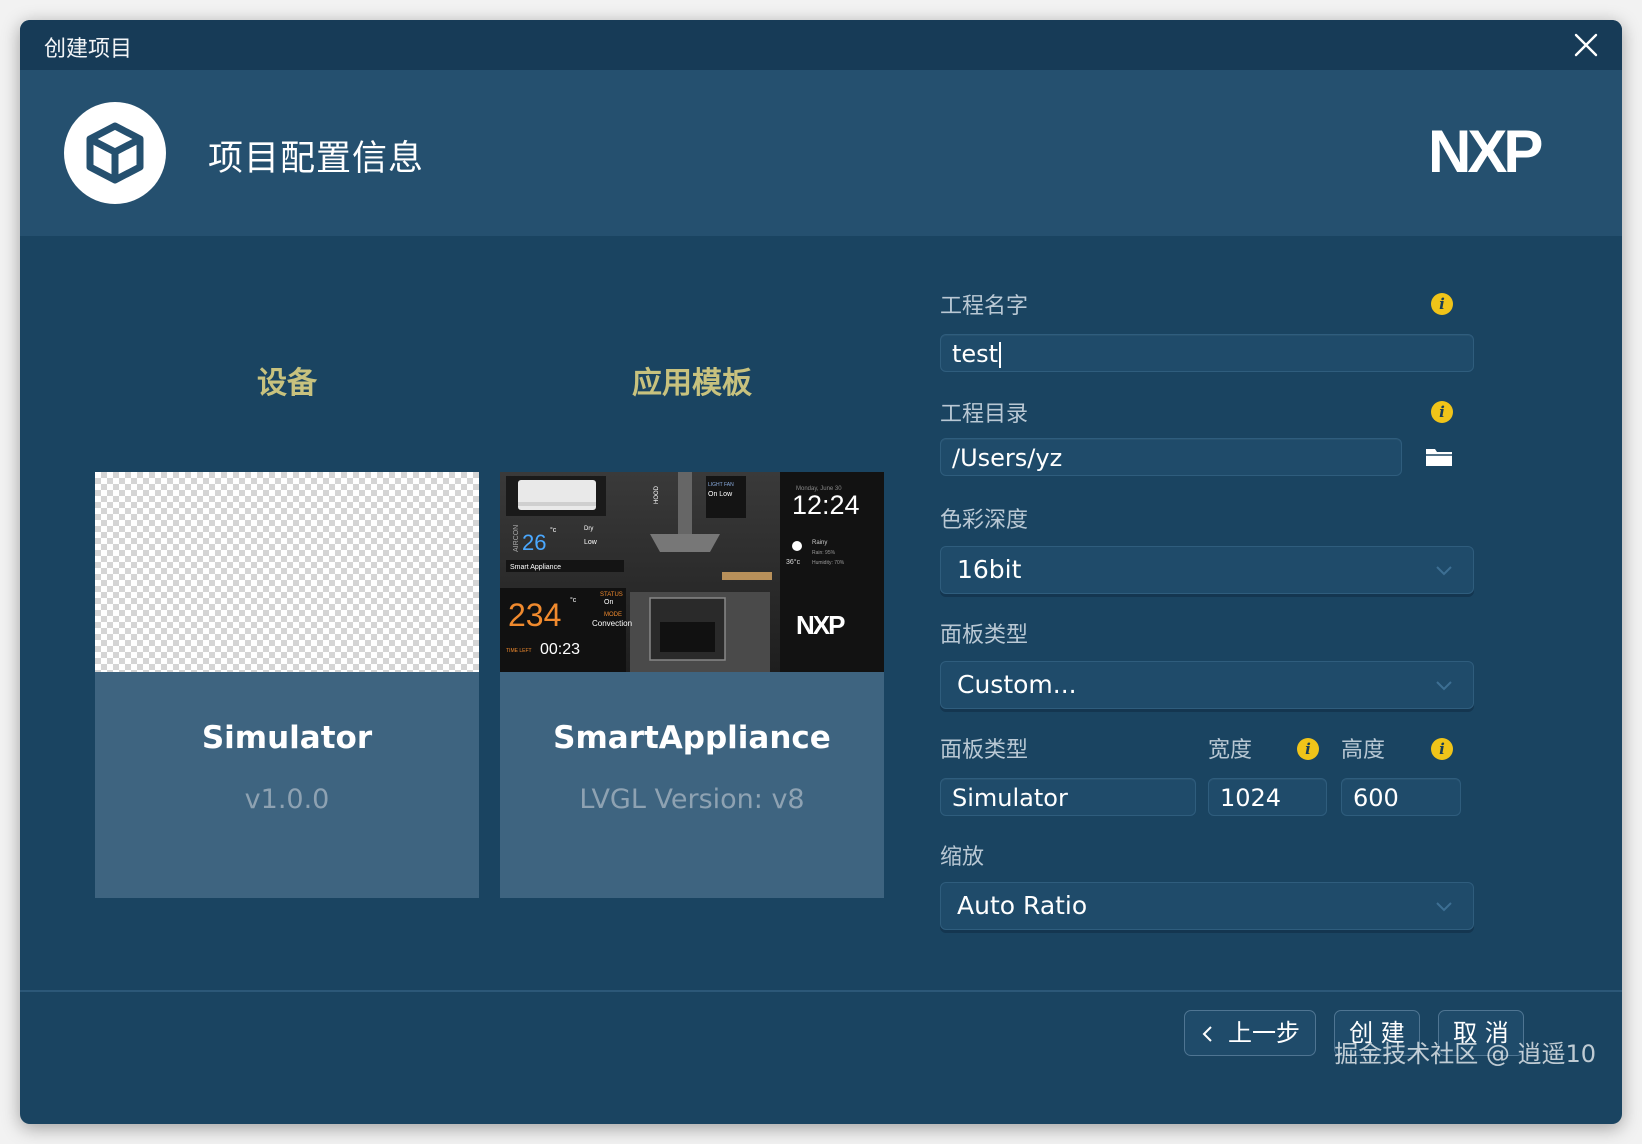 The width and height of the screenshot is (1642, 1144). Describe the element at coordinates (826, 505) in the screenshot. I see `svg-text: 12:24` at that location.